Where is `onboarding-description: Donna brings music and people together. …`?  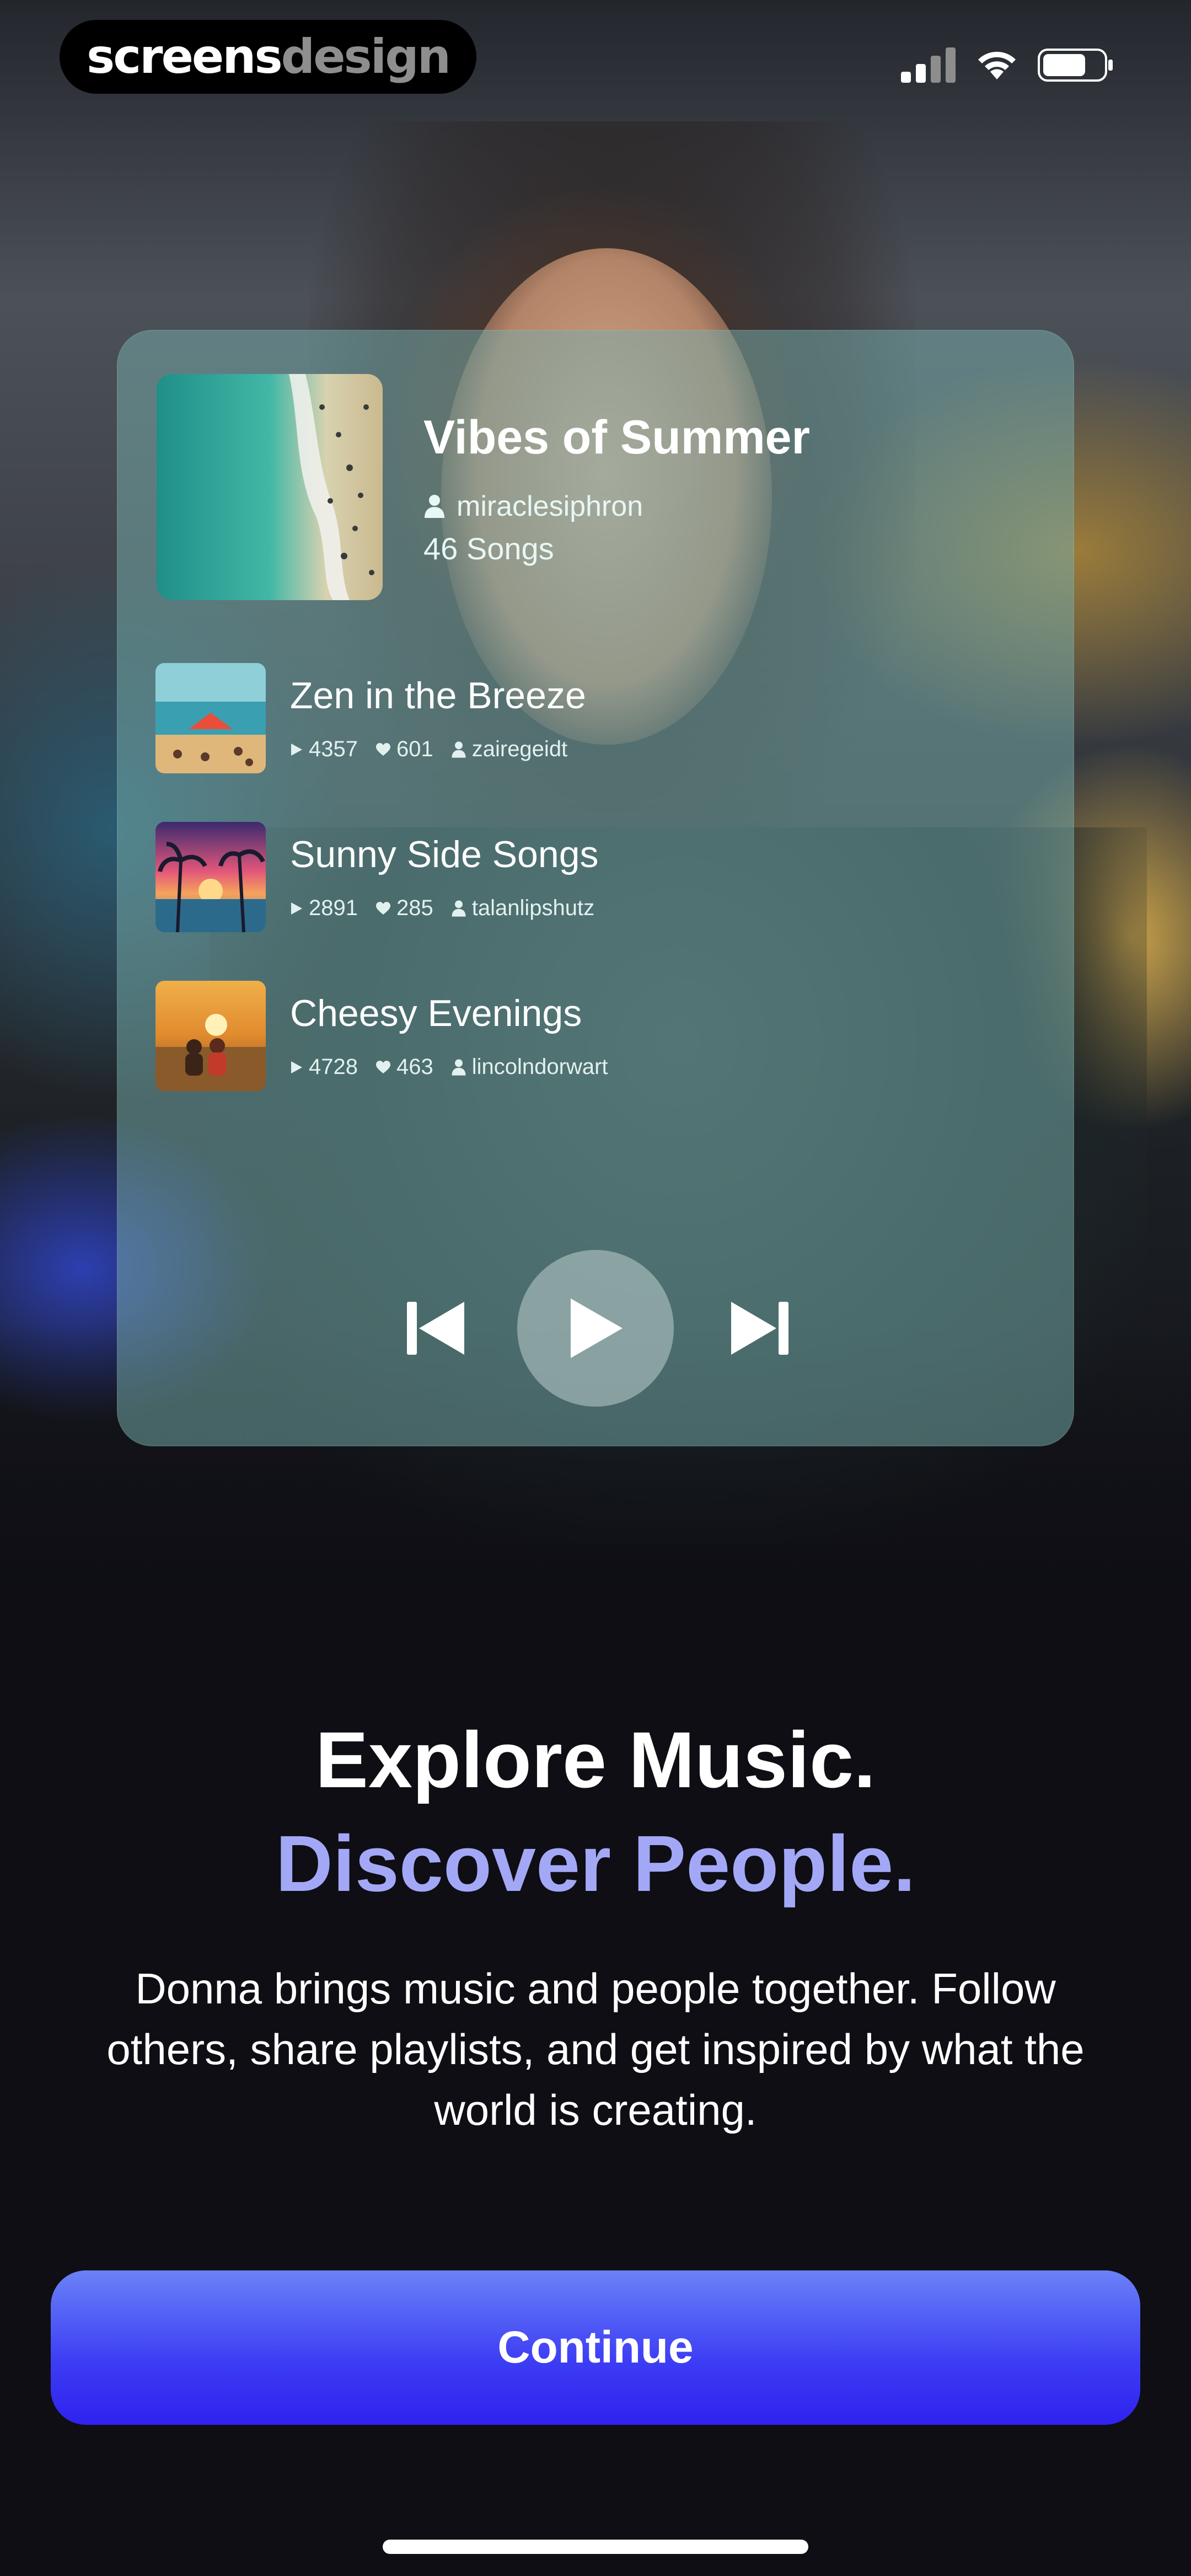 onboarding-description: Donna brings music and people together. … is located at coordinates (595, 2049).